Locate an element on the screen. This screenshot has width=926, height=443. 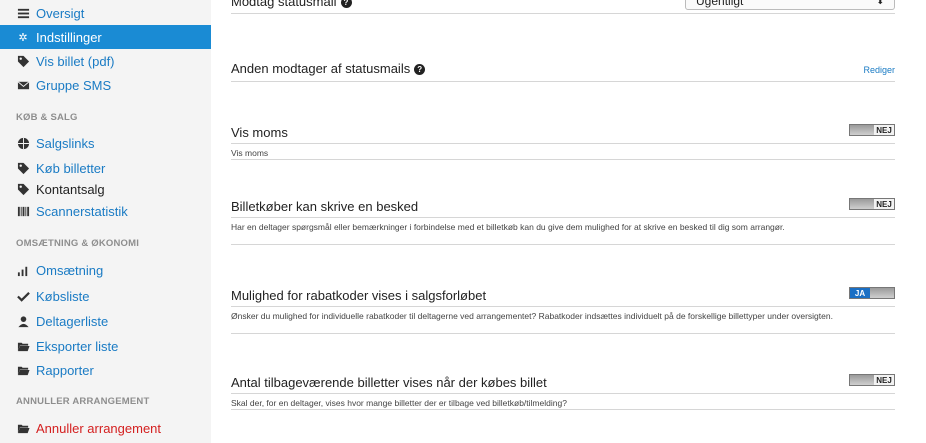
sidebar-item-label: Købsliste is located at coordinates (63, 296).